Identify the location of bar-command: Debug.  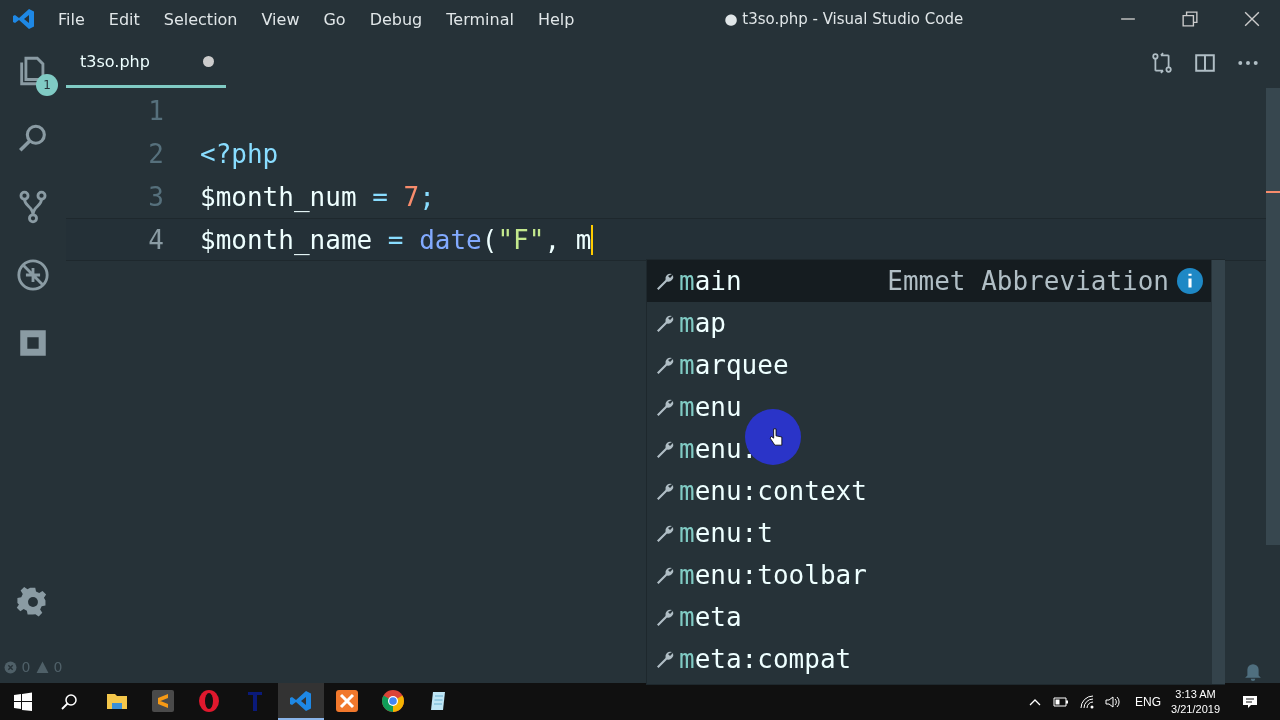
(396, 19).